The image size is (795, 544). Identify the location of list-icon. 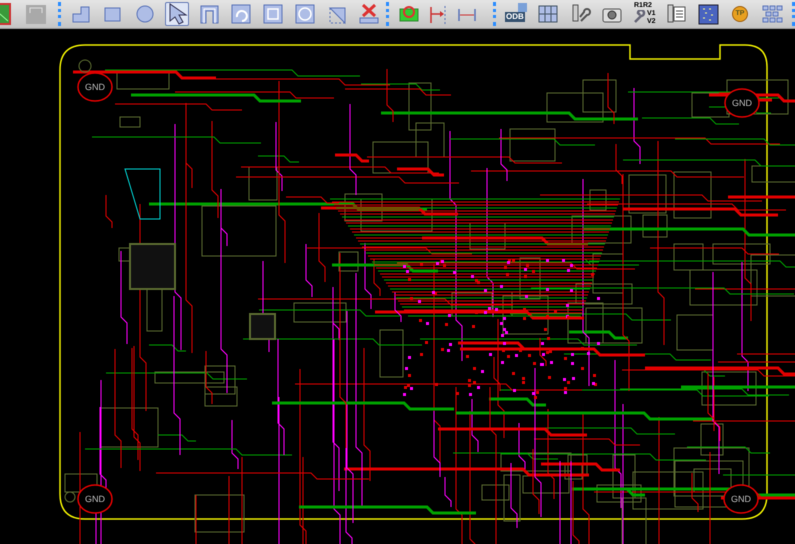
(676, 14).